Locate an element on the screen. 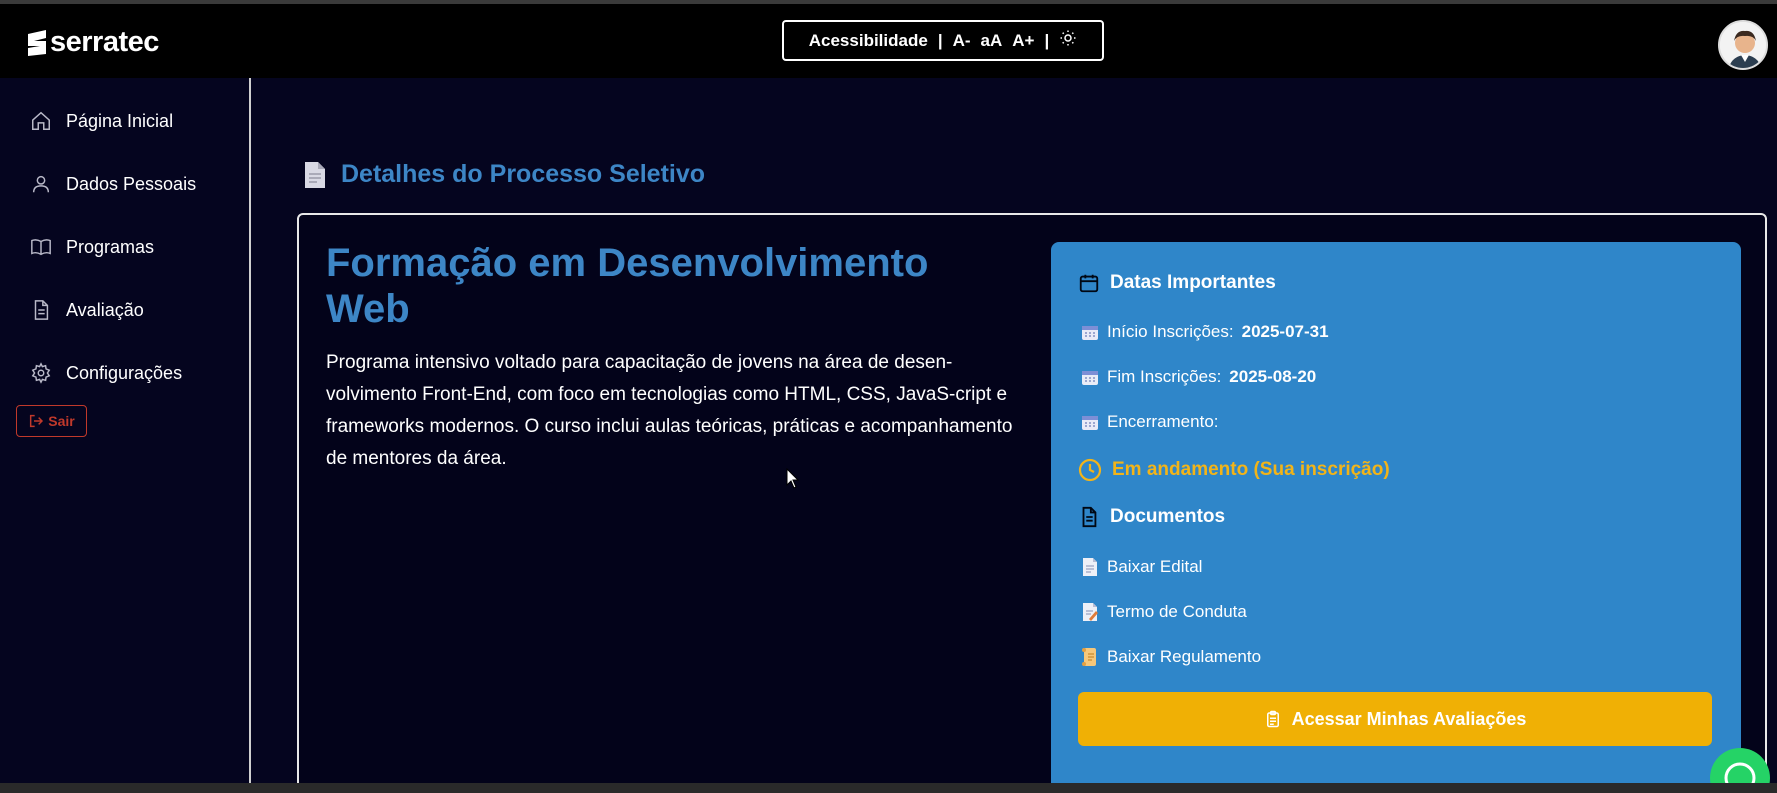 The width and height of the screenshot is (1777, 793). memo-icon is located at coordinates (1090, 612).